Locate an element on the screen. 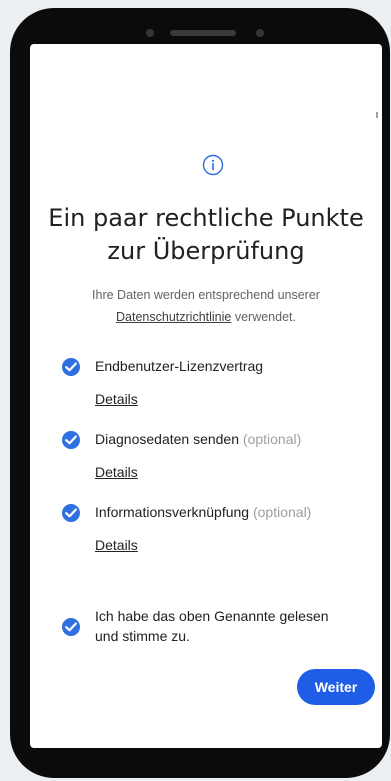 The height and width of the screenshot is (781, 391). eula-details-link: Details is located at coordinates (116, 399).